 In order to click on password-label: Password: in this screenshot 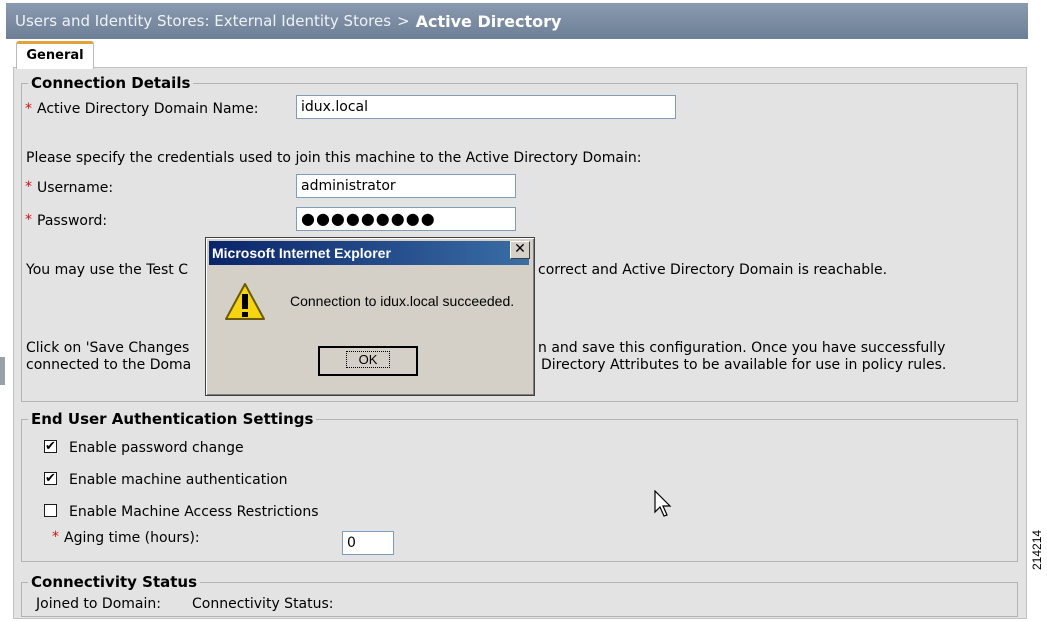, I will do `click(72, 221)`.